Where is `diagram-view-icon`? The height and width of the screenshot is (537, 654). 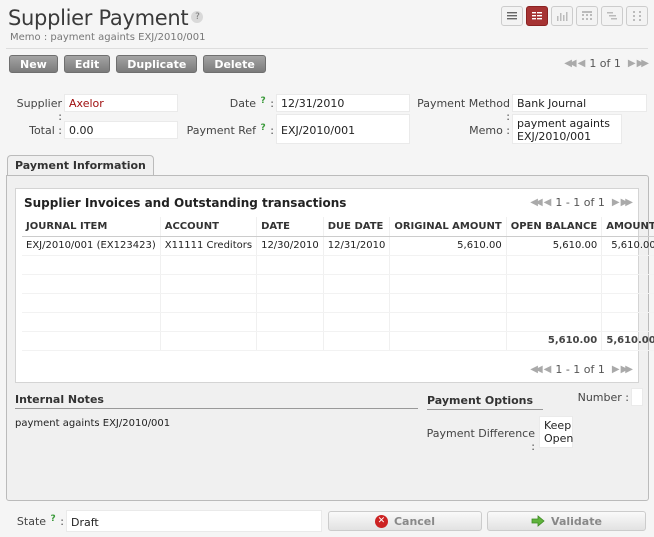 diagram-view-icon is located at coordinates (637, 16).